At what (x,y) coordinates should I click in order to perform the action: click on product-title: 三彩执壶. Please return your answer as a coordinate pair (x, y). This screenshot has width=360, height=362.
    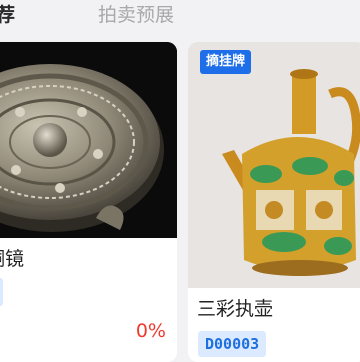
    Looking at the image, I should click on (235, 309).